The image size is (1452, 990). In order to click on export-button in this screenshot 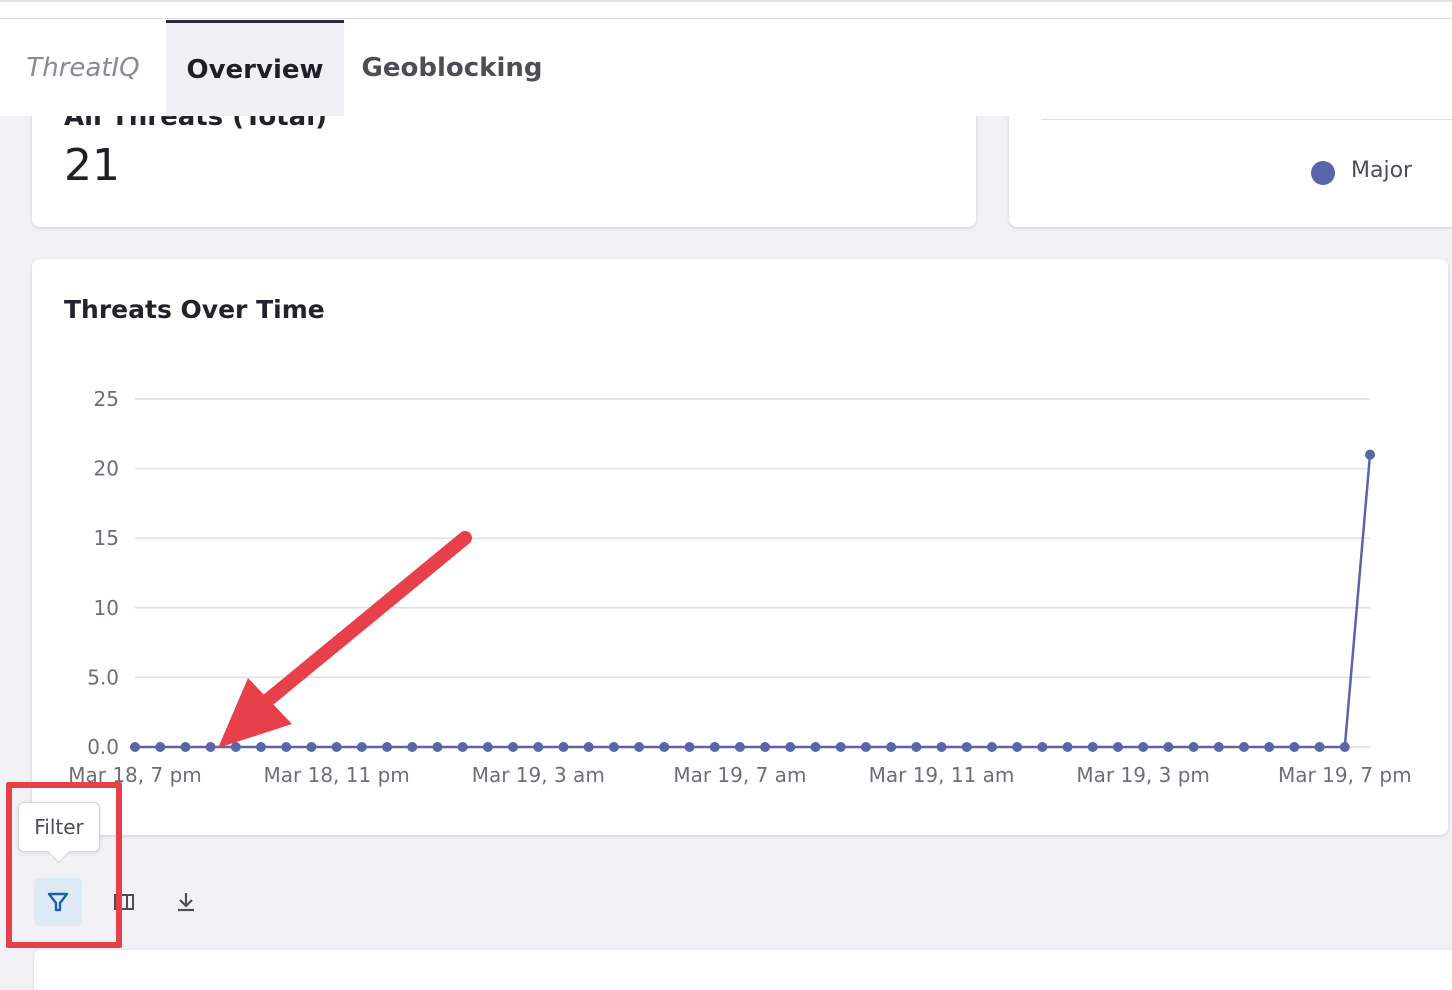, I will do `click(186, 902)`.